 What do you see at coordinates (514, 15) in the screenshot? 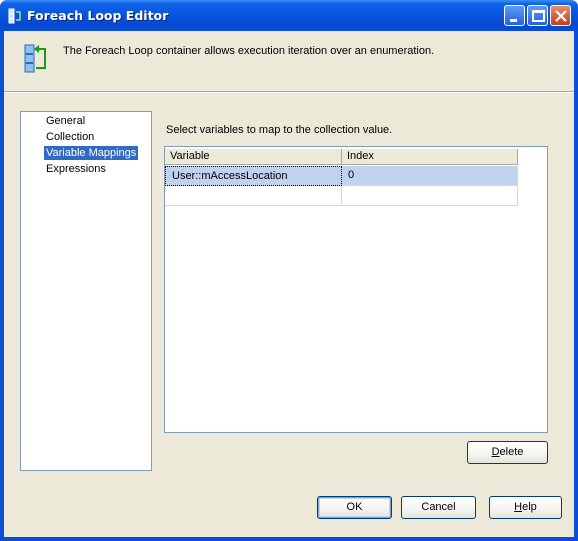
I see `minimize-button` at bounding box center [514, 15].